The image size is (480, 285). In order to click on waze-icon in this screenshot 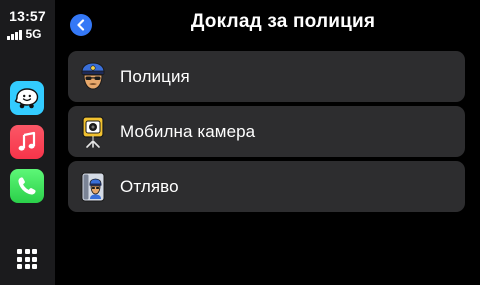, I will do `click(26, 98)`.